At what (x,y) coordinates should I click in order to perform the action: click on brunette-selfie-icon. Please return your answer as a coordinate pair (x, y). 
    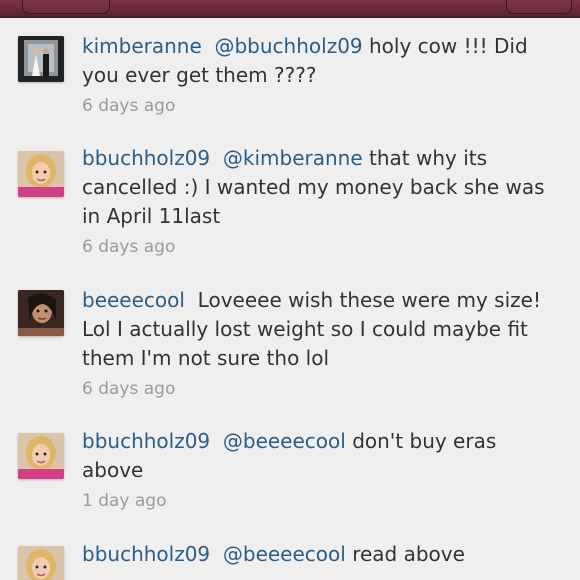
    Looking at the image, I should click on (41, 313).